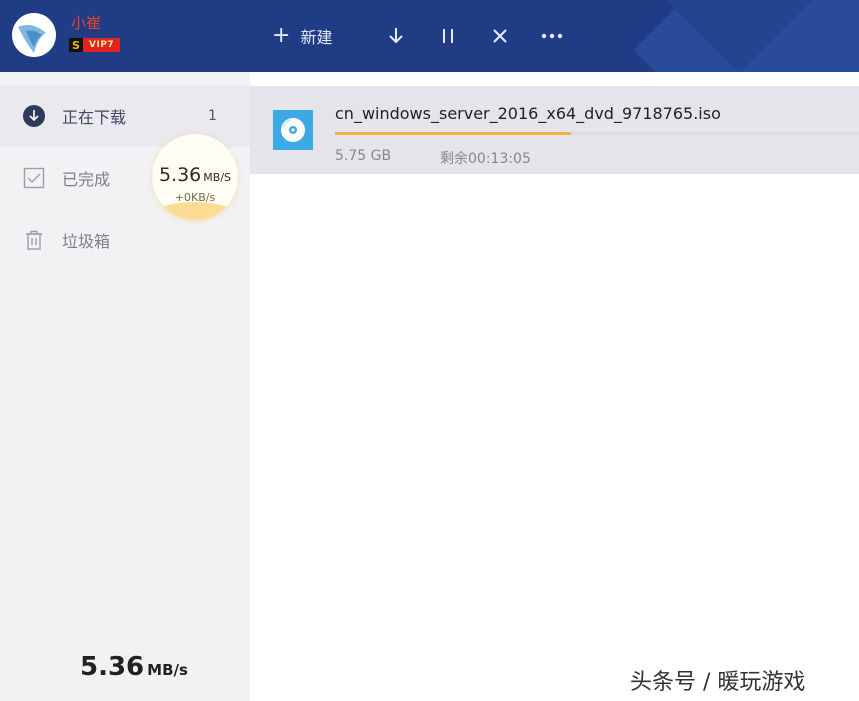  What do you see at coordinates (212, 116) in the screenshot?
I see `downloading-count: 1` at bounding box center [212, 116].